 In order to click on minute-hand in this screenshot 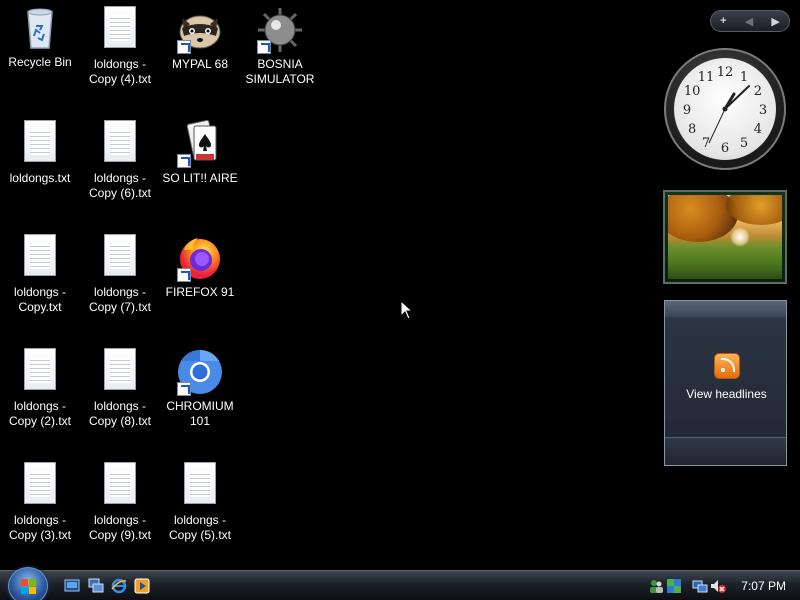, I will do `click(737, 97)`.